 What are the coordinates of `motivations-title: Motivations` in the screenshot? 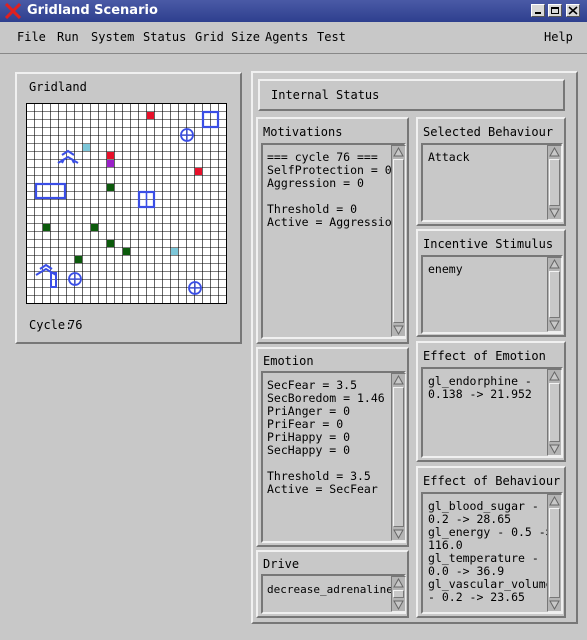 It's located at (303, 132).